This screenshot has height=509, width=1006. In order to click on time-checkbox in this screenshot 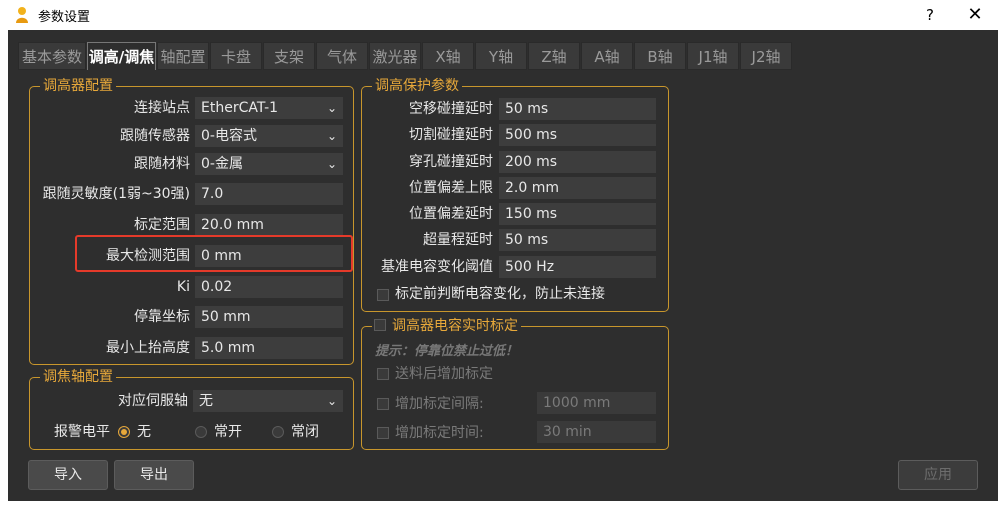, I will do `click(383, 433)`.